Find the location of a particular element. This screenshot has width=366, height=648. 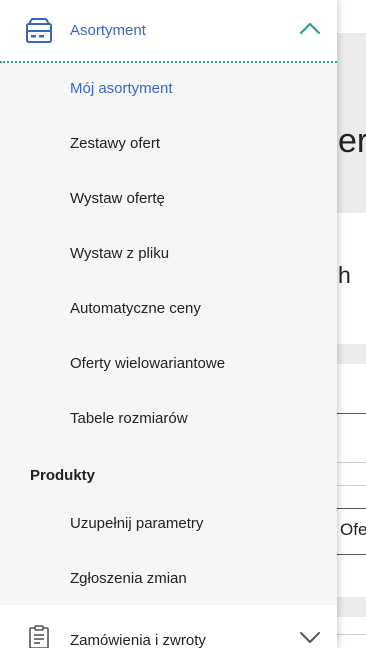

box-icon is located at coordinates (39, 30).